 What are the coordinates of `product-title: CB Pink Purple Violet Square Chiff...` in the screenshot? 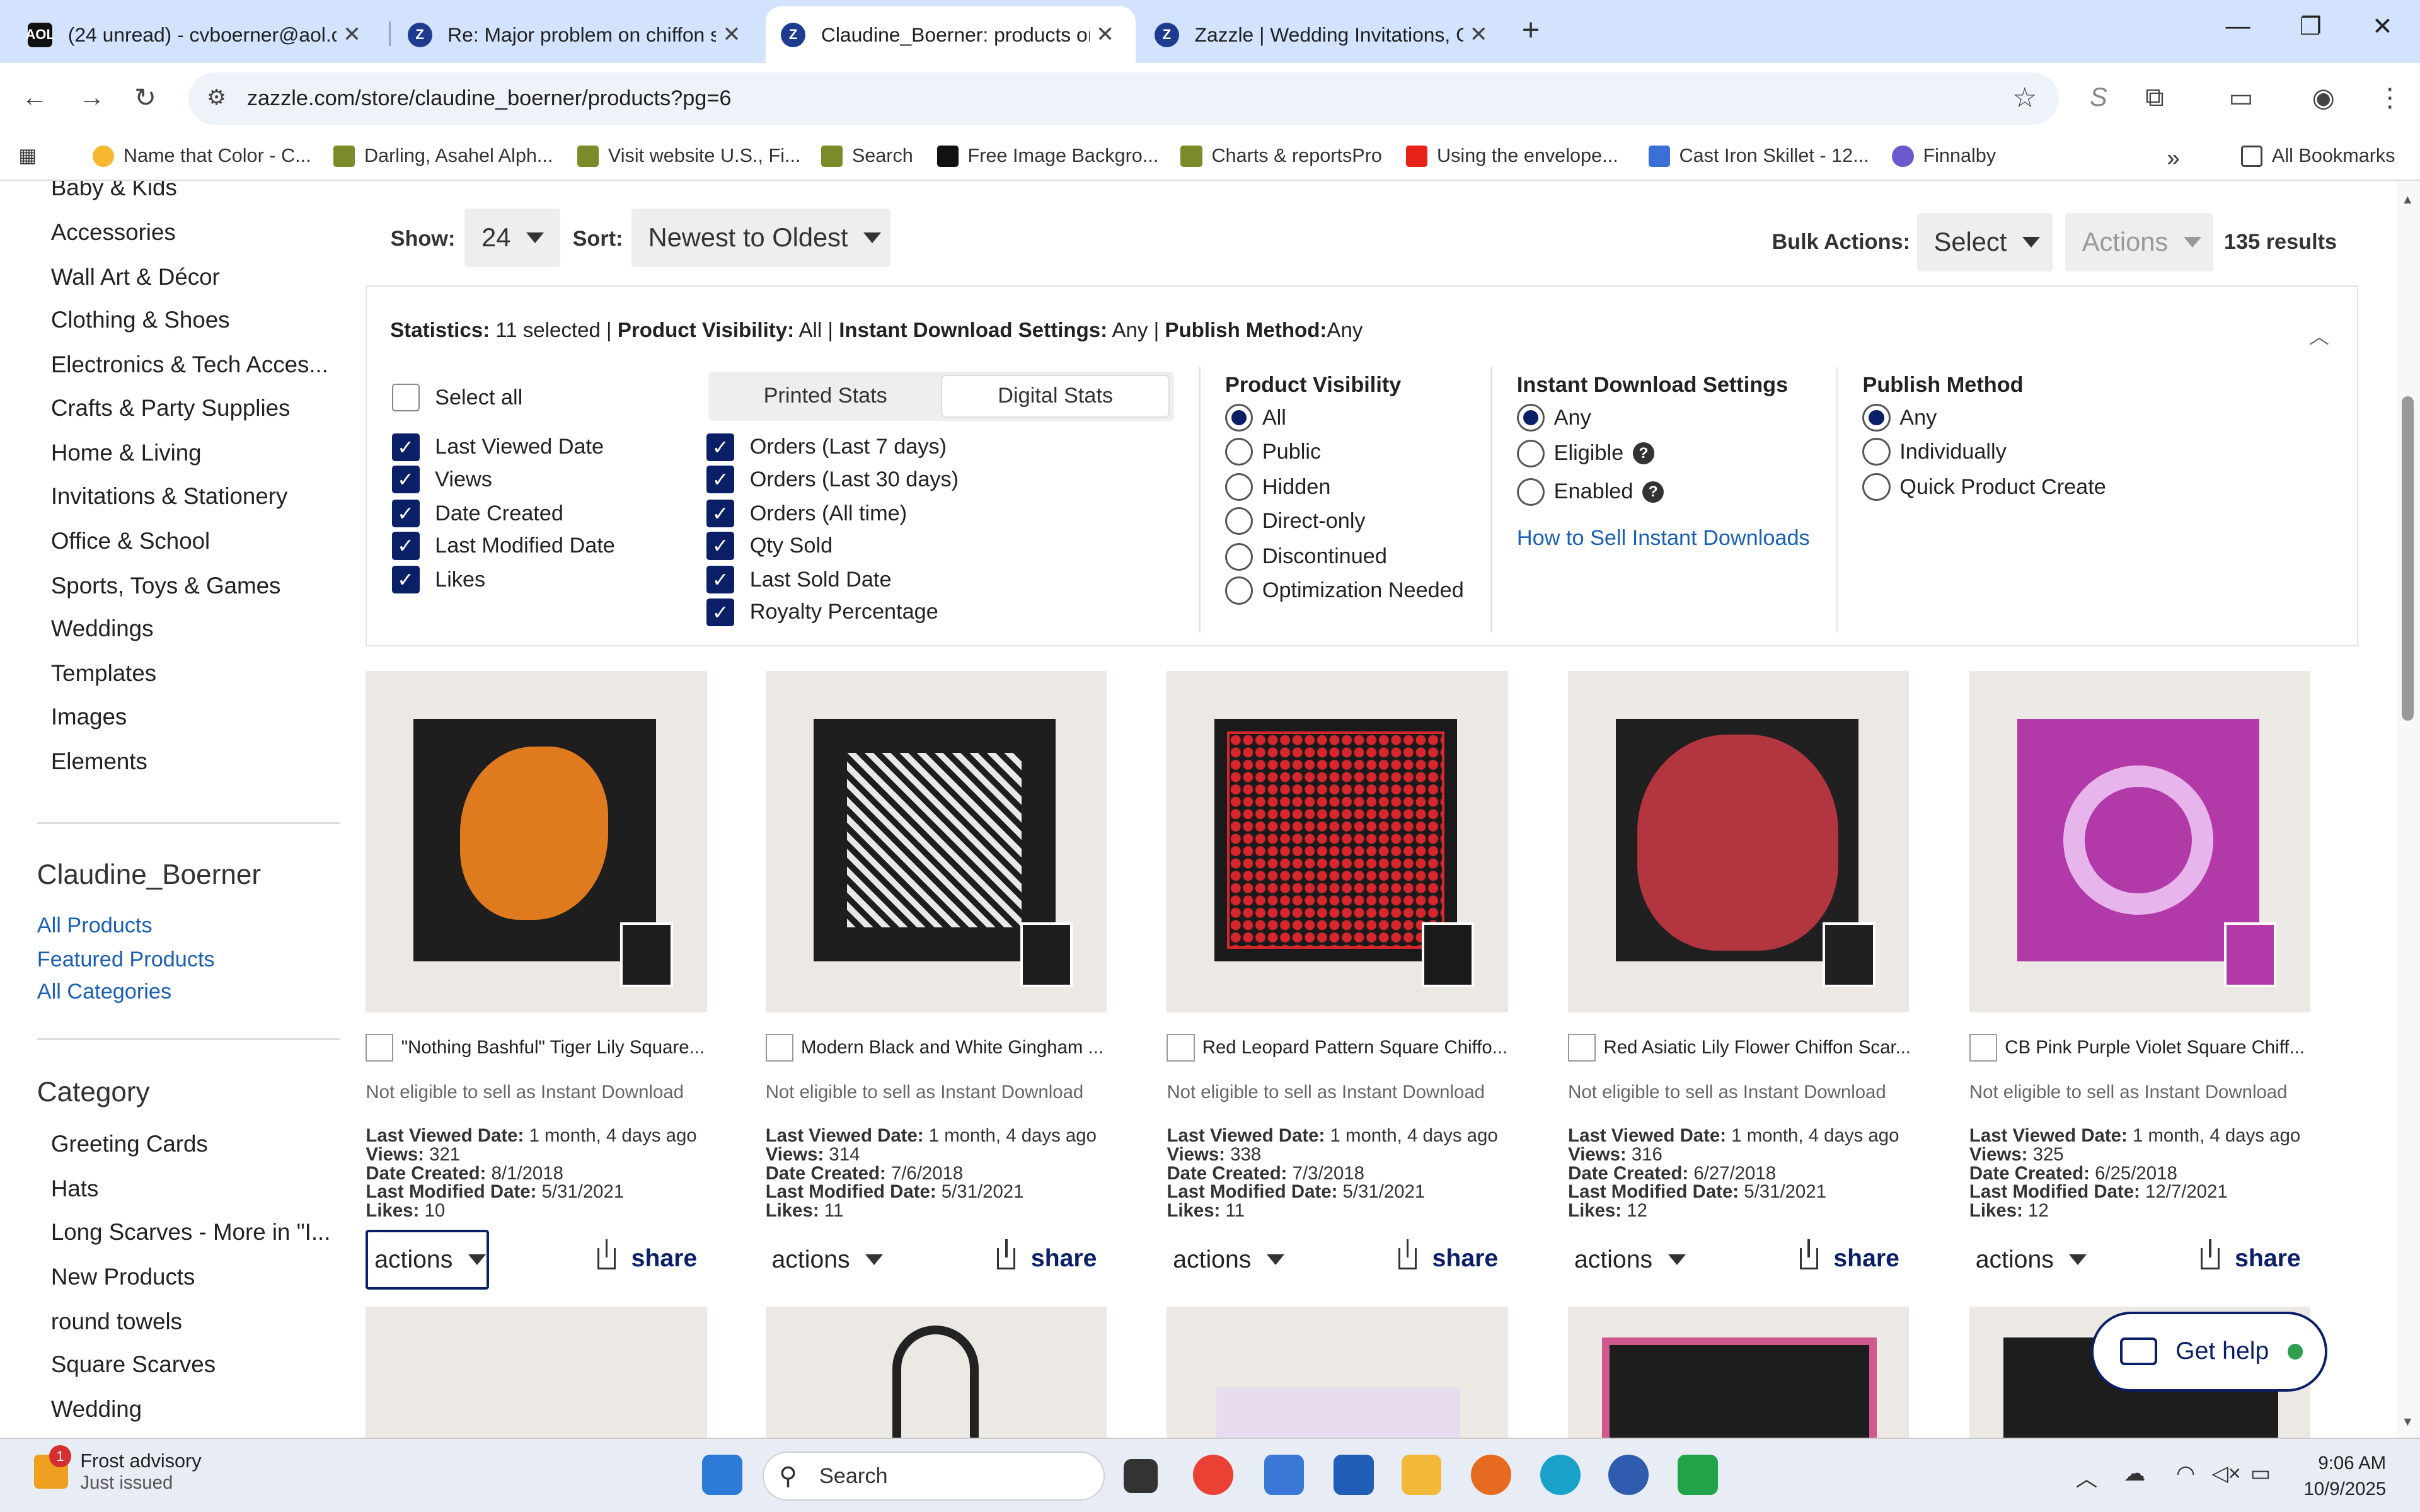 It's located at (2159, 1047).